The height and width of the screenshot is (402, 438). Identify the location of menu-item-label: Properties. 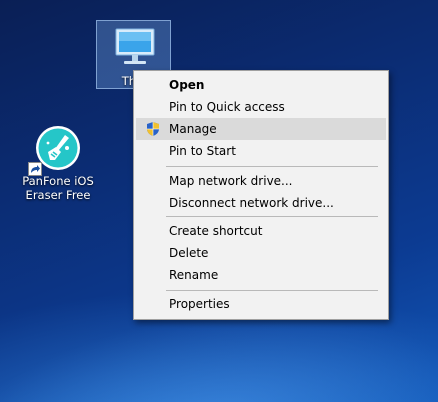
(199, 304).